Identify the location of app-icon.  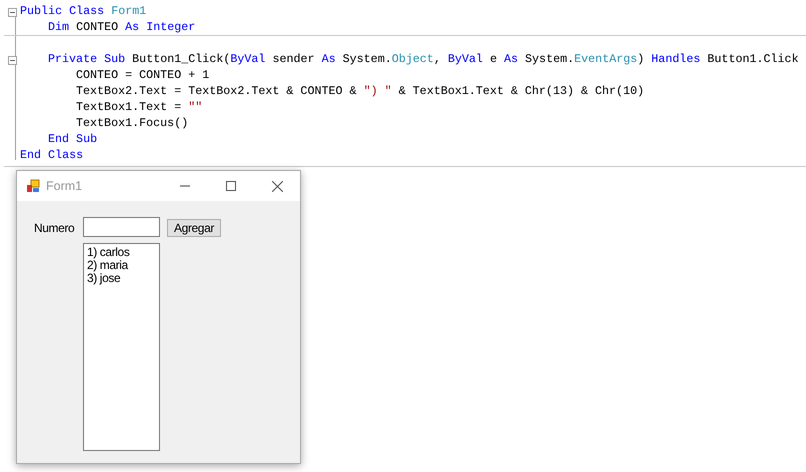
(33, 186).